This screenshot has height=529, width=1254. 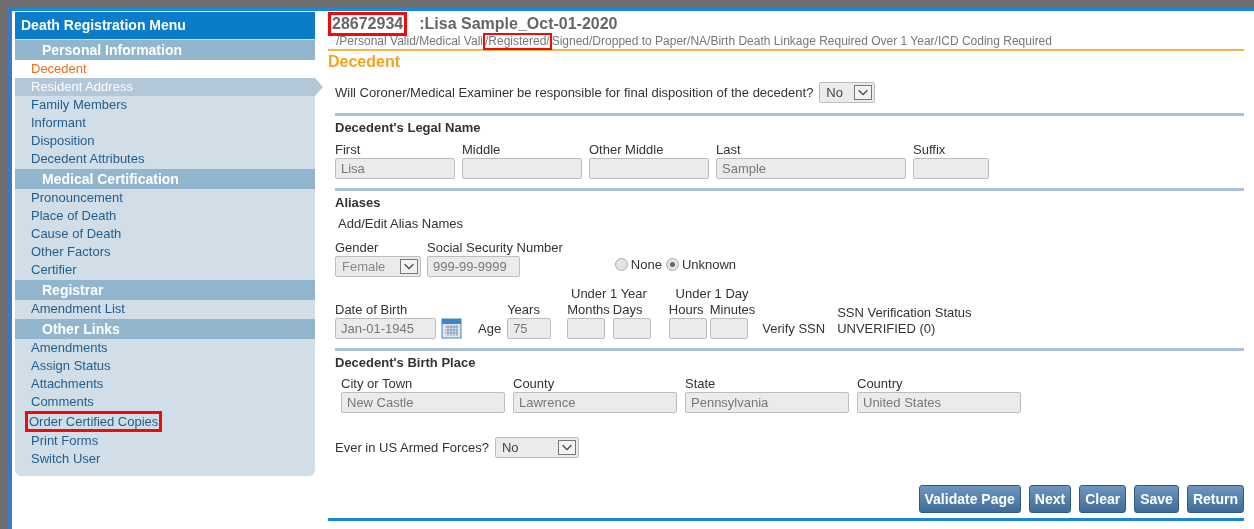 What do you see at coordinates (165, 179) in the screenshot?
I see `menu-section-header: Medical Certification` at bounding box center [165, 179].